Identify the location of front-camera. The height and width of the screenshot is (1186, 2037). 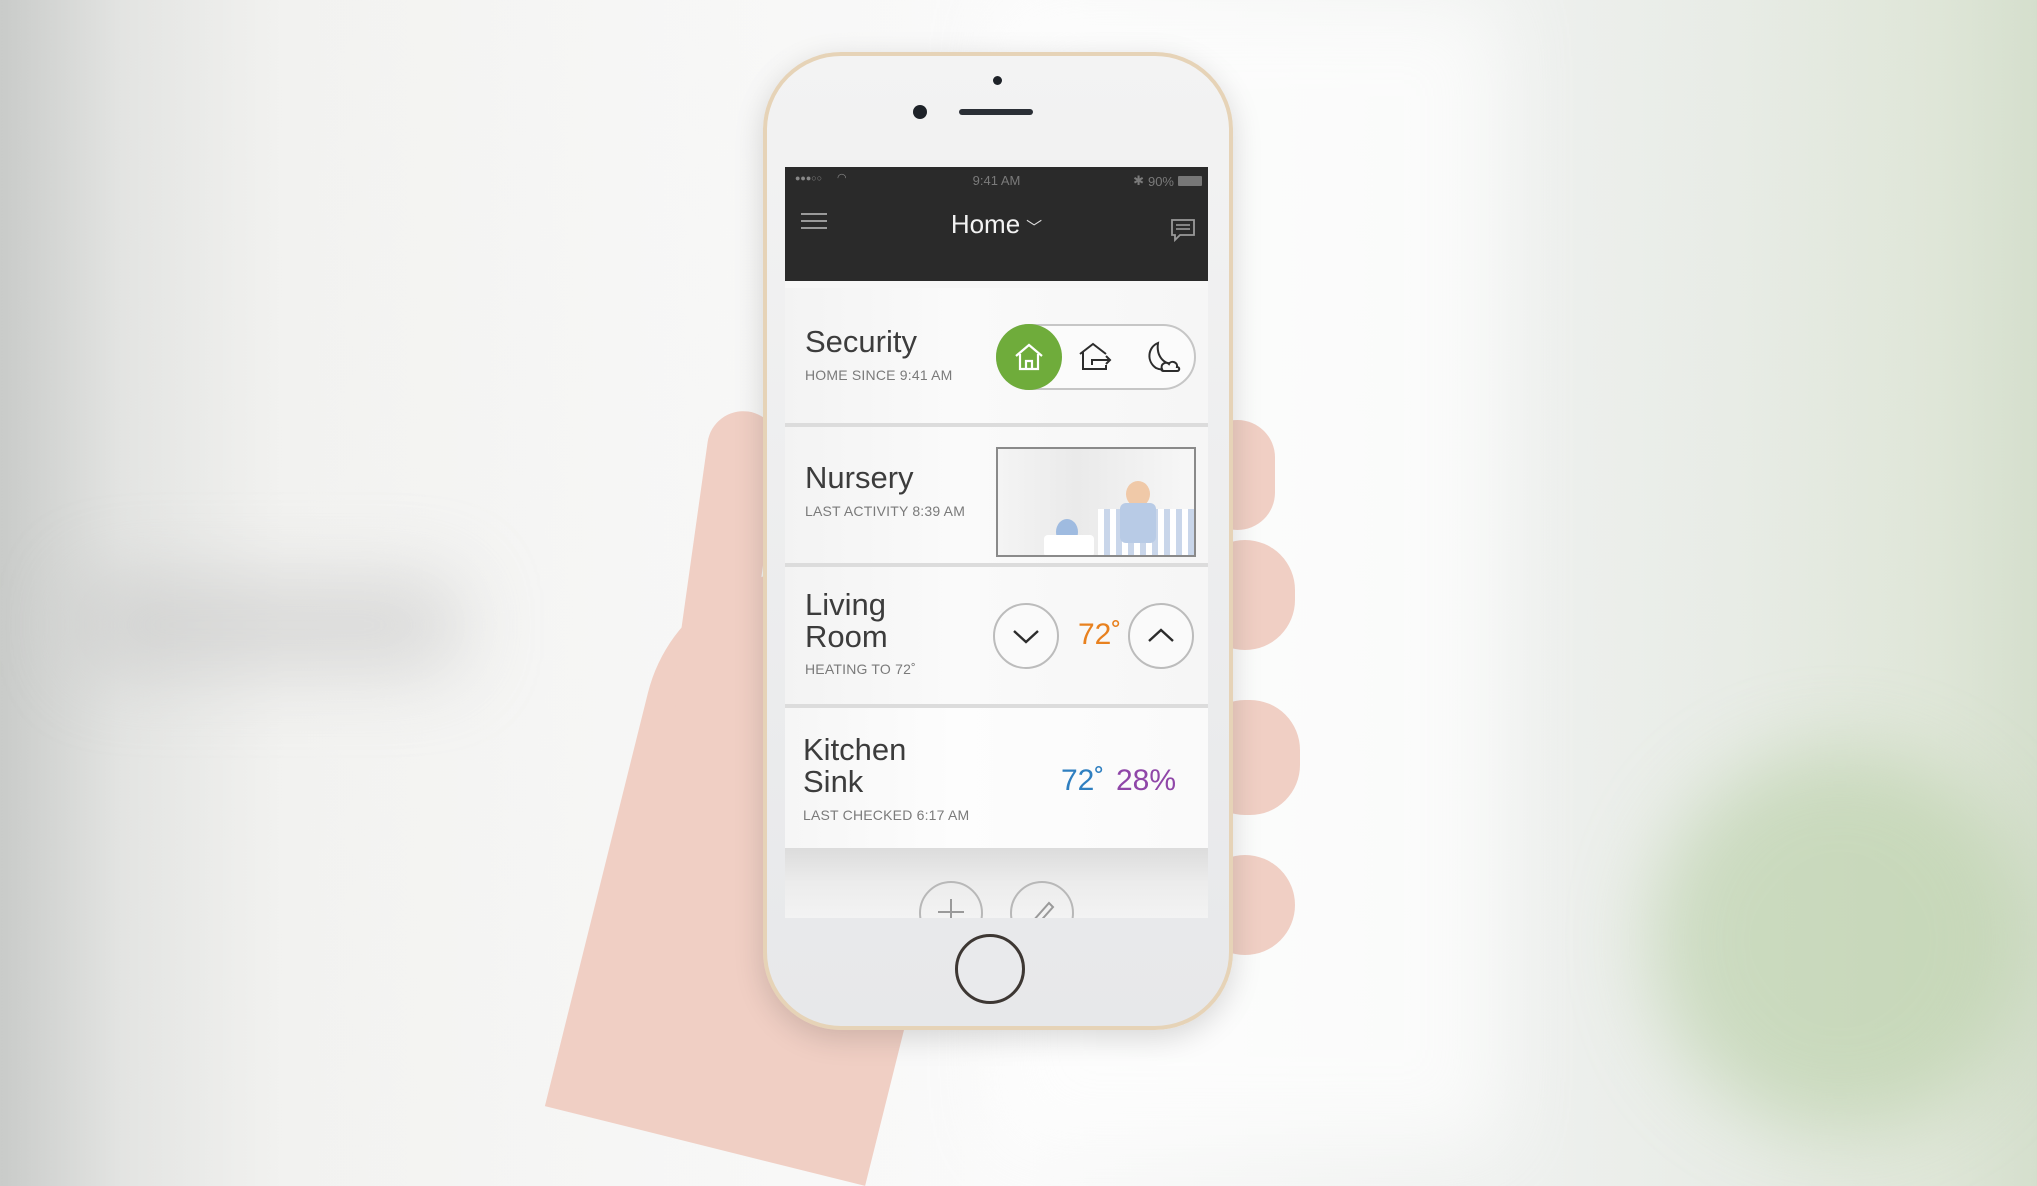
(920, 112).